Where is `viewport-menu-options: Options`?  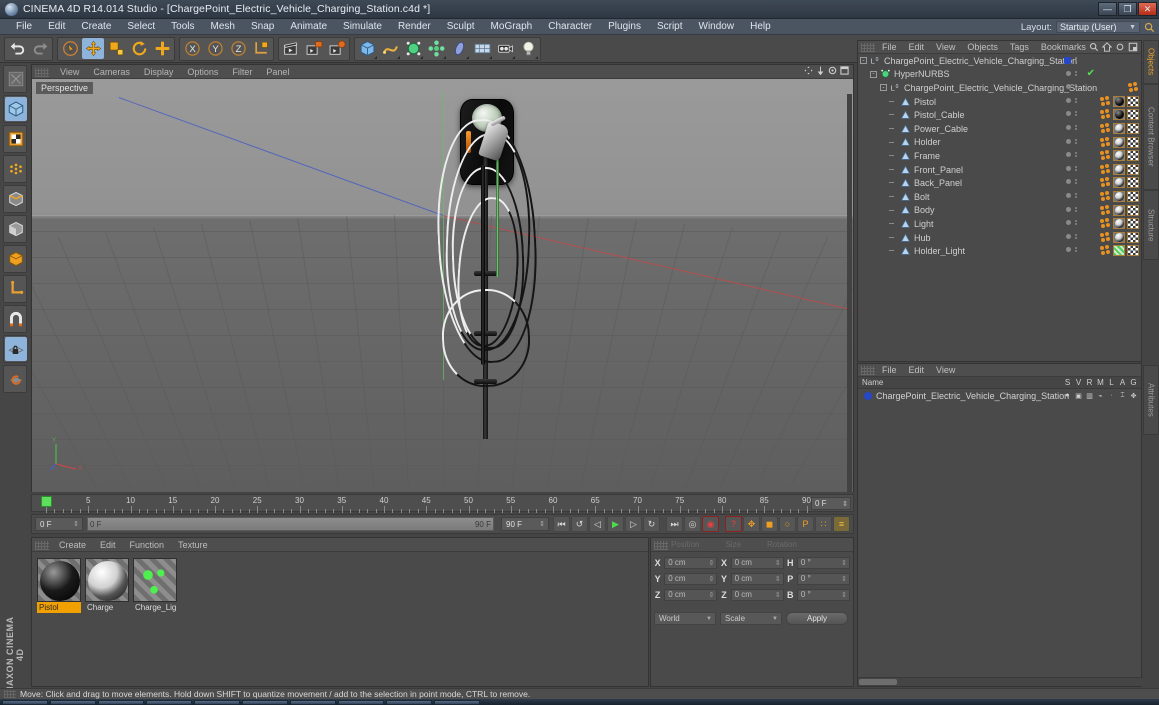
viewport-menu-options: Options is located at coordinates (202, 72).